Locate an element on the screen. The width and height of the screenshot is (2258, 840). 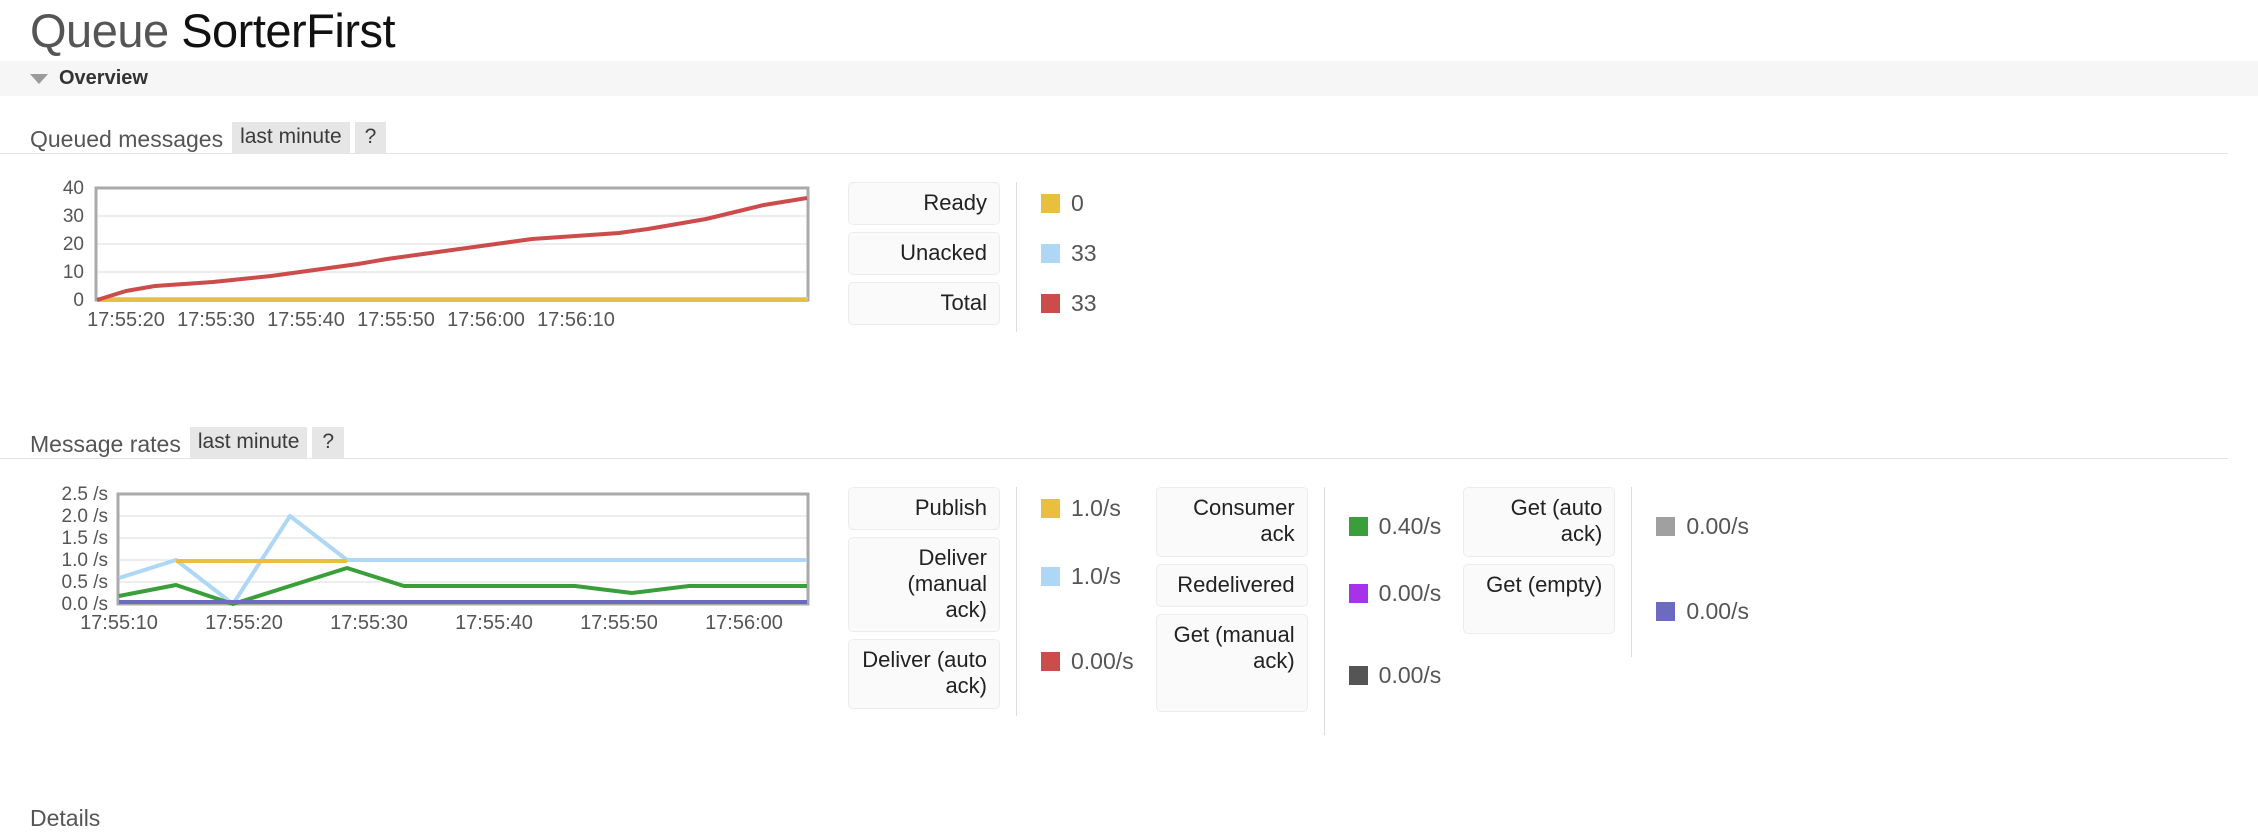
message-rates-subheader: Message rates last minute ? is located at coordinates (1114, 441).